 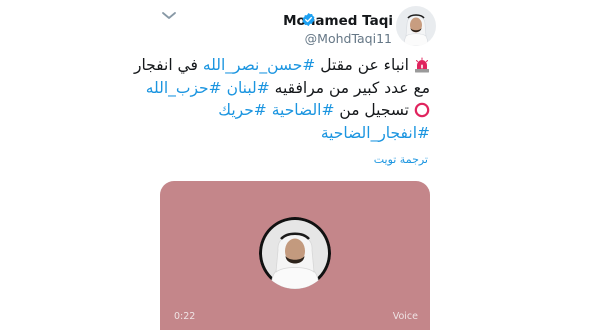 What do you see at coordinates (348, 38) in the screenshot?
I see `user-handle: @MohdTaqi11` at bounding box center [348, 38].